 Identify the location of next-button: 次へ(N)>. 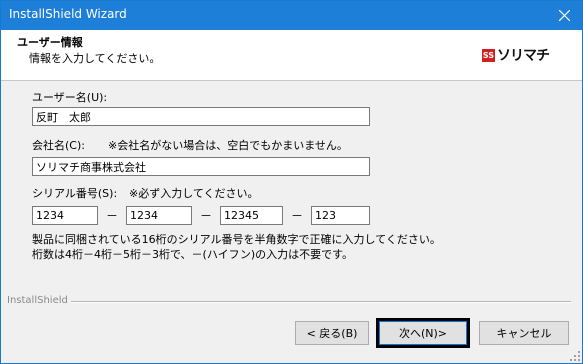
(423, 333).